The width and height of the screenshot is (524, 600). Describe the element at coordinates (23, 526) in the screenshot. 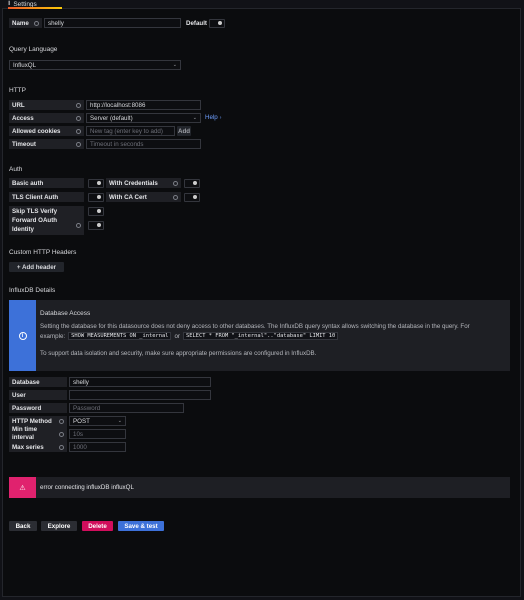

I see `back-button: Back` at that location.